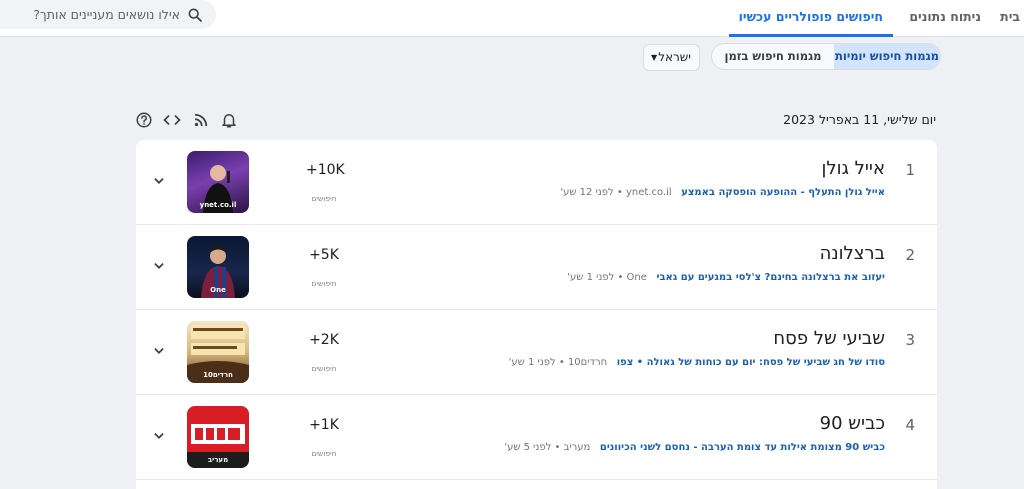  Describe the element at coordinates (218, 375) in the screenshot. I see `thumbnail-source: חרדים10` at that location.